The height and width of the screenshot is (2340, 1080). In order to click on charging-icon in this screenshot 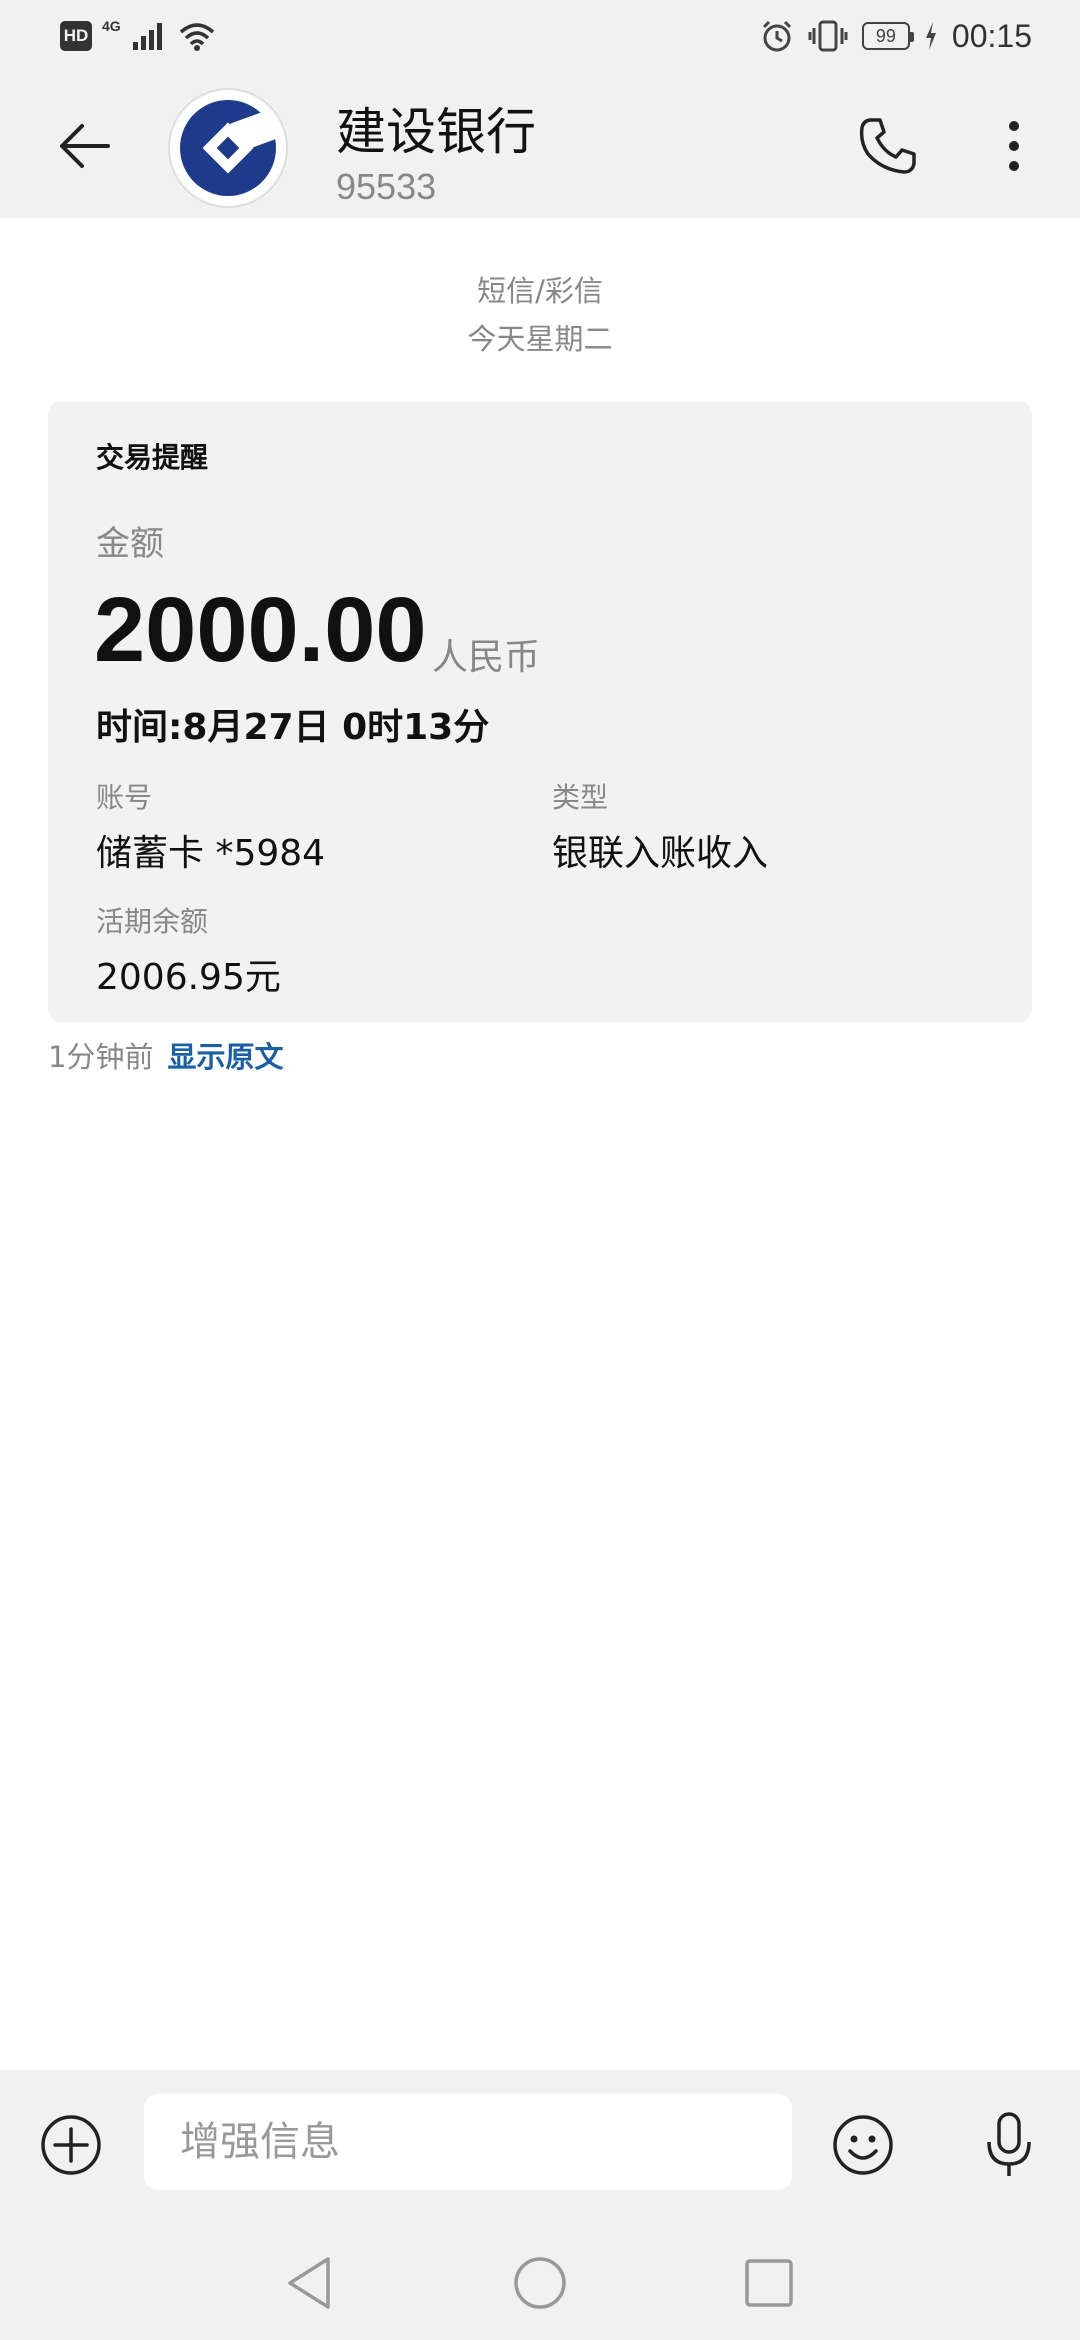, I will do `click(930, 36)`.